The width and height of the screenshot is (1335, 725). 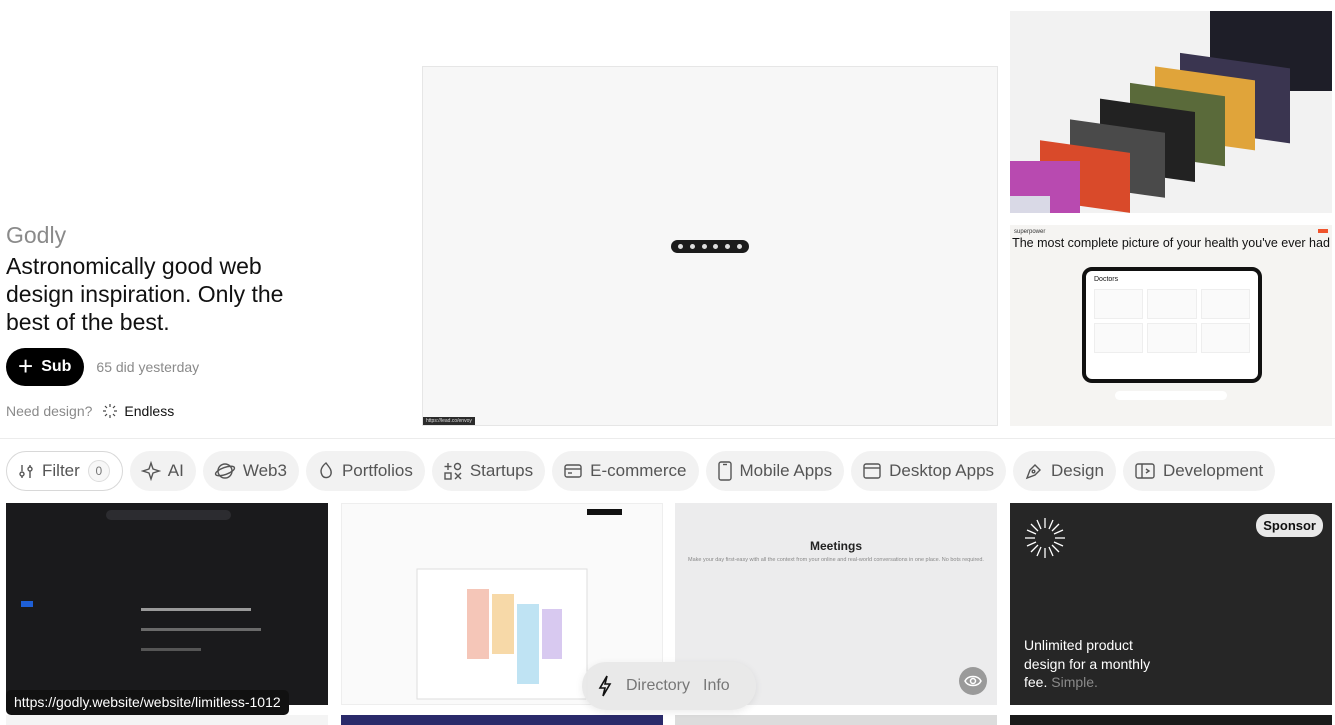 I want to click on category-chip-startups: Startups, so click(x=488, y=471).